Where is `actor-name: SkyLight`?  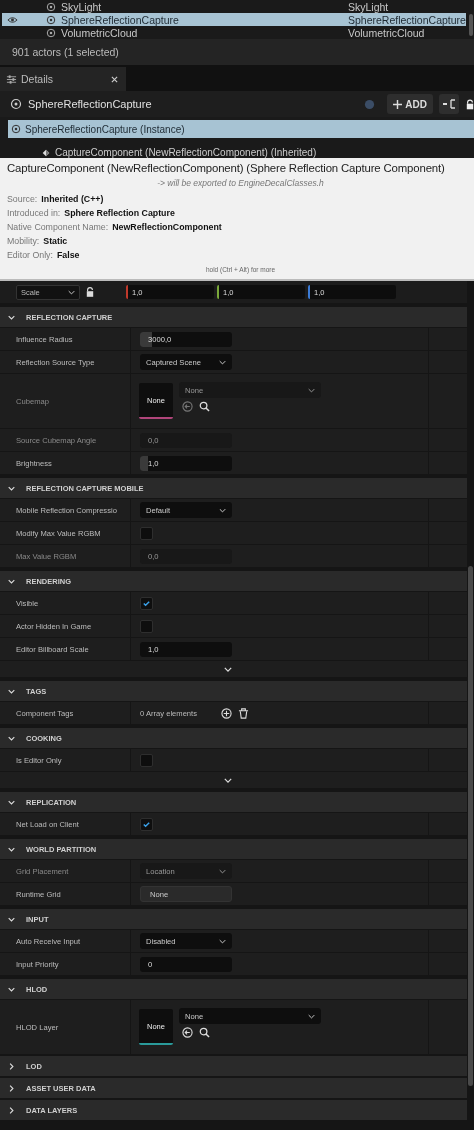 actor-name: SkyLight is located at coordinates (82, 6).